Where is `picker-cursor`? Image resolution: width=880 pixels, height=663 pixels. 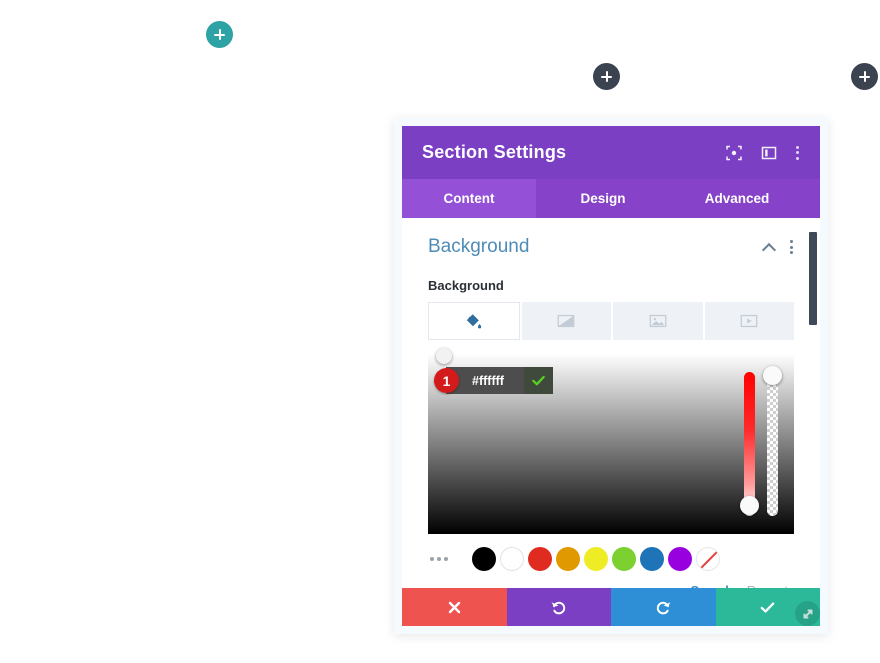
picker-cursor is located at coordinates (444, 356).